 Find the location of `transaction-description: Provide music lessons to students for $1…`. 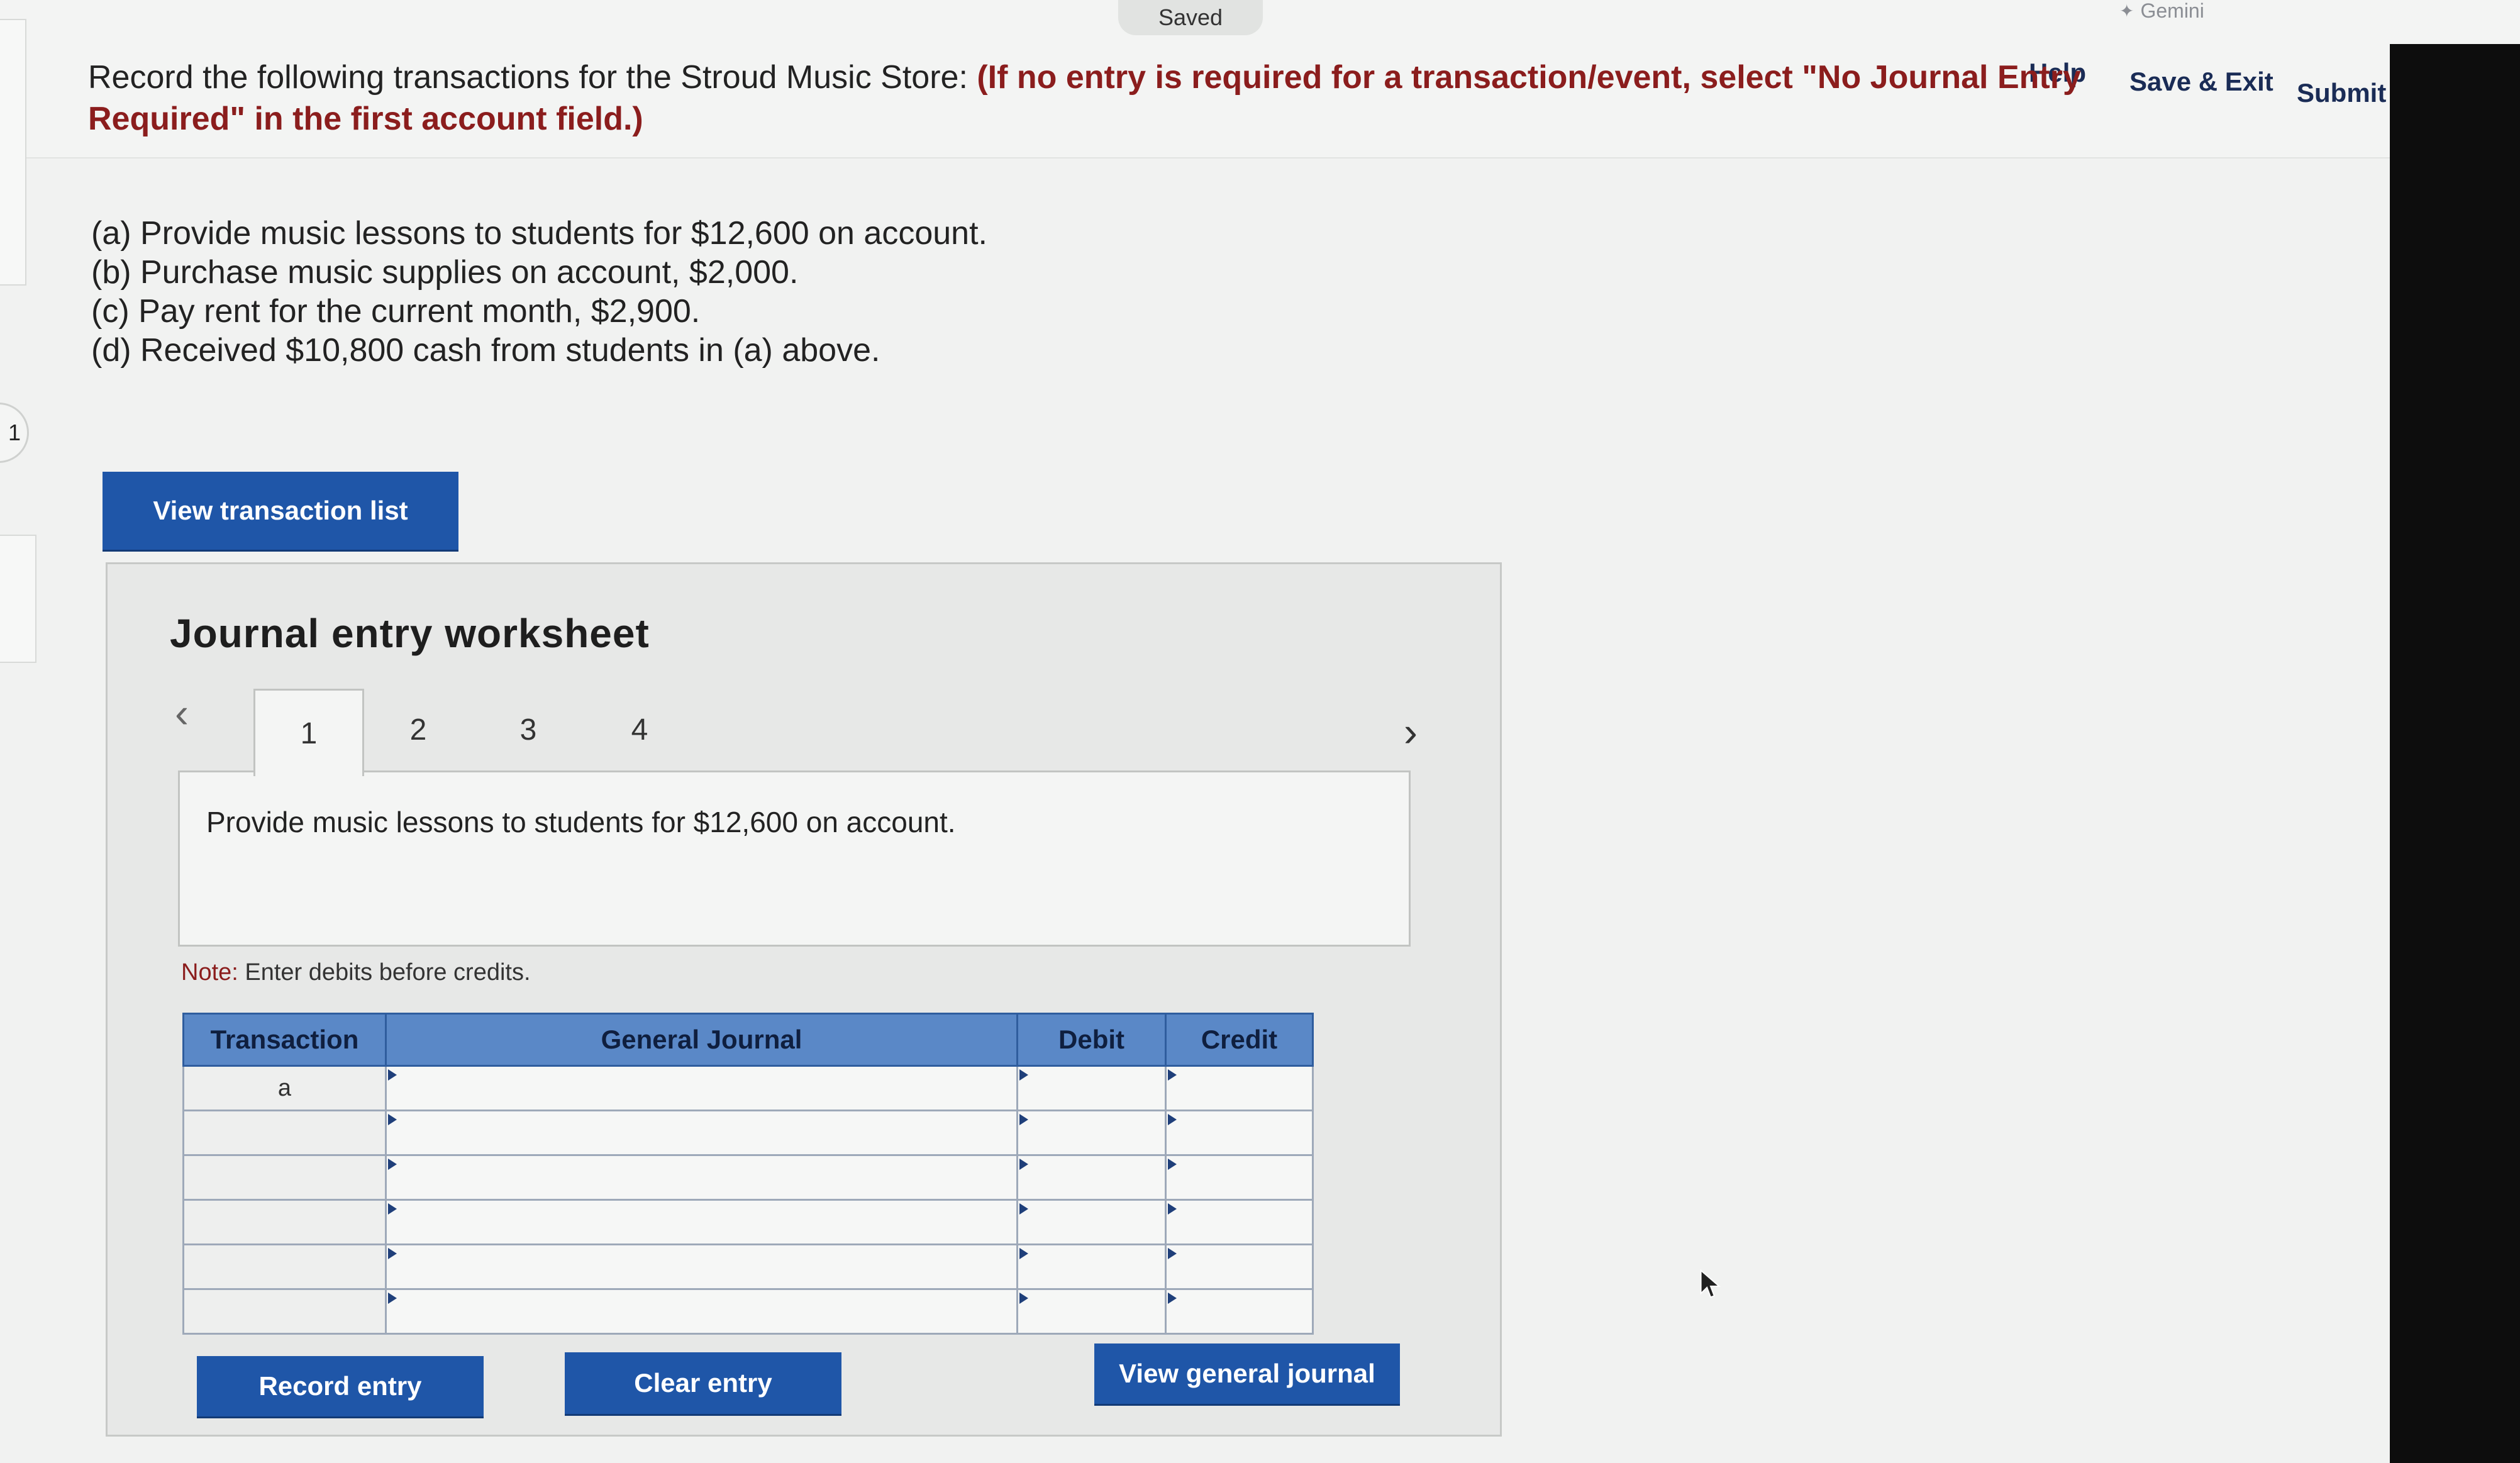

transaction-description: Provide music lessons to students for $1… is located at coordinates (581, 822).